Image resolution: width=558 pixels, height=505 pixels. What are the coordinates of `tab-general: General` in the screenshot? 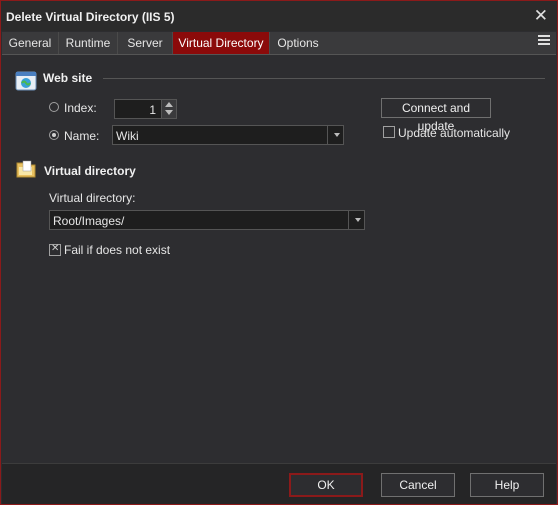 It's located at (30, 43).